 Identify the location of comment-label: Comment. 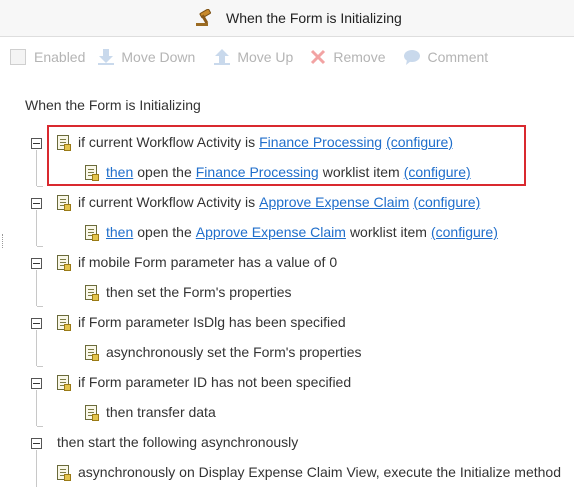
(458, 57).